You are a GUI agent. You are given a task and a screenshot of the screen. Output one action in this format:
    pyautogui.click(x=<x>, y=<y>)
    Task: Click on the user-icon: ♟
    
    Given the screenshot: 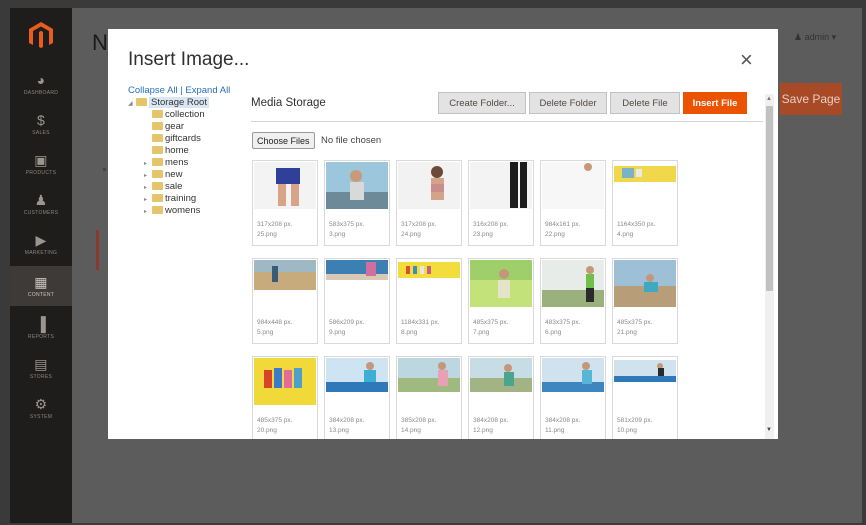 What is the action you would take?
    pyautogui.click(x=798, y=37)
    